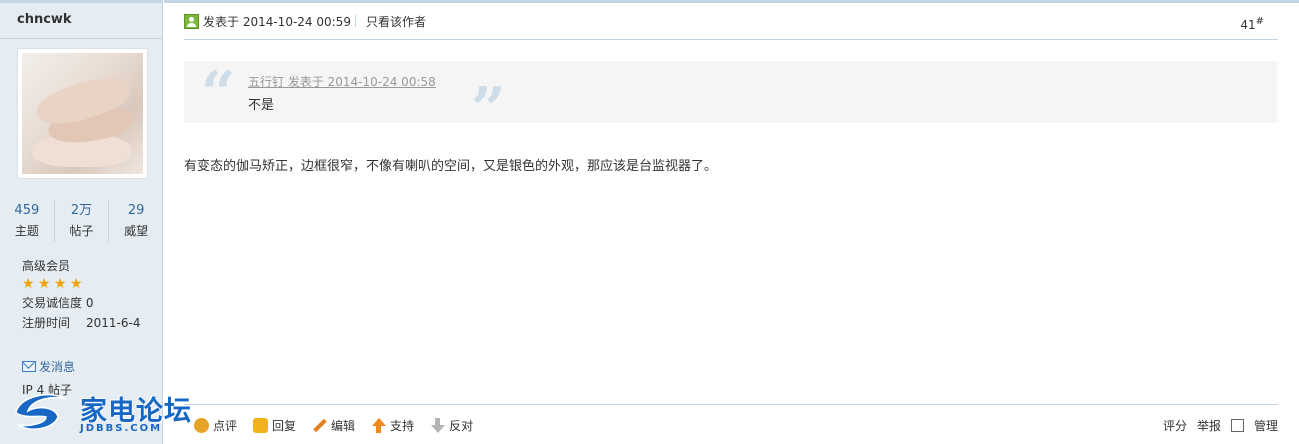  What do you see at coordinates (1209, 425) in the screenshot?
I see `report-link: 举报` at bounding box center [1209, 425].